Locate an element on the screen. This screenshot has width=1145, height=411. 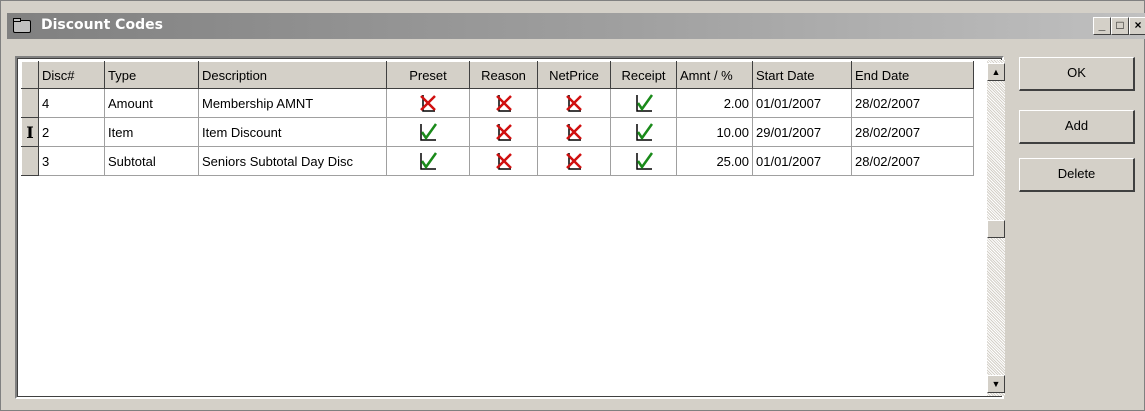
scroll-thumb is located at coordinates (996, 229).